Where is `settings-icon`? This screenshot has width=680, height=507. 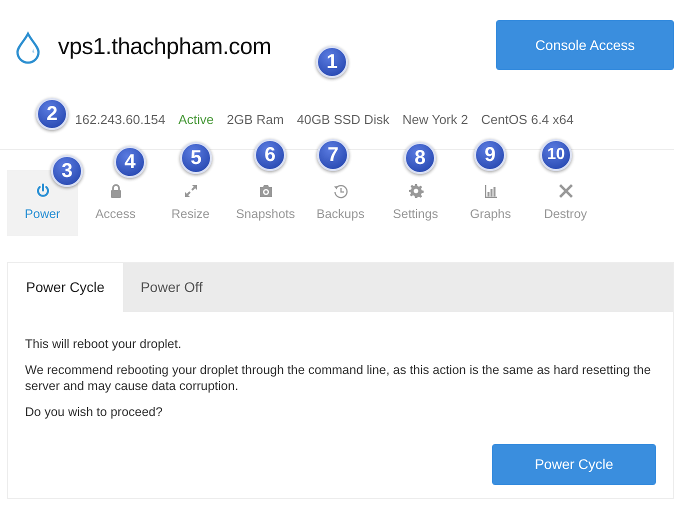 settings-icon is located at coordinates (416, 190).